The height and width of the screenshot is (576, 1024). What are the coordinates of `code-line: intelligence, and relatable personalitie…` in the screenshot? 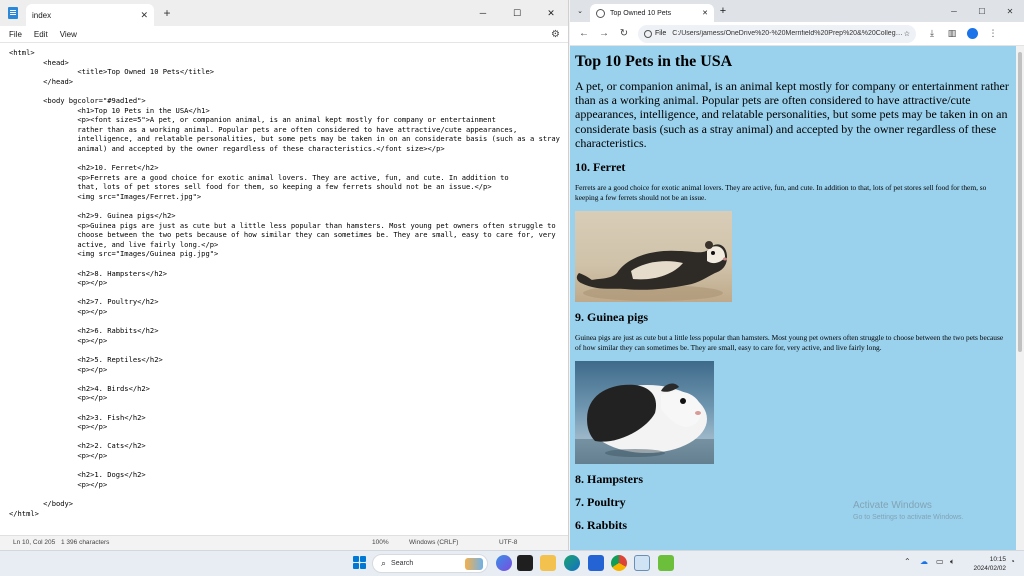 It's located at (284, 139).